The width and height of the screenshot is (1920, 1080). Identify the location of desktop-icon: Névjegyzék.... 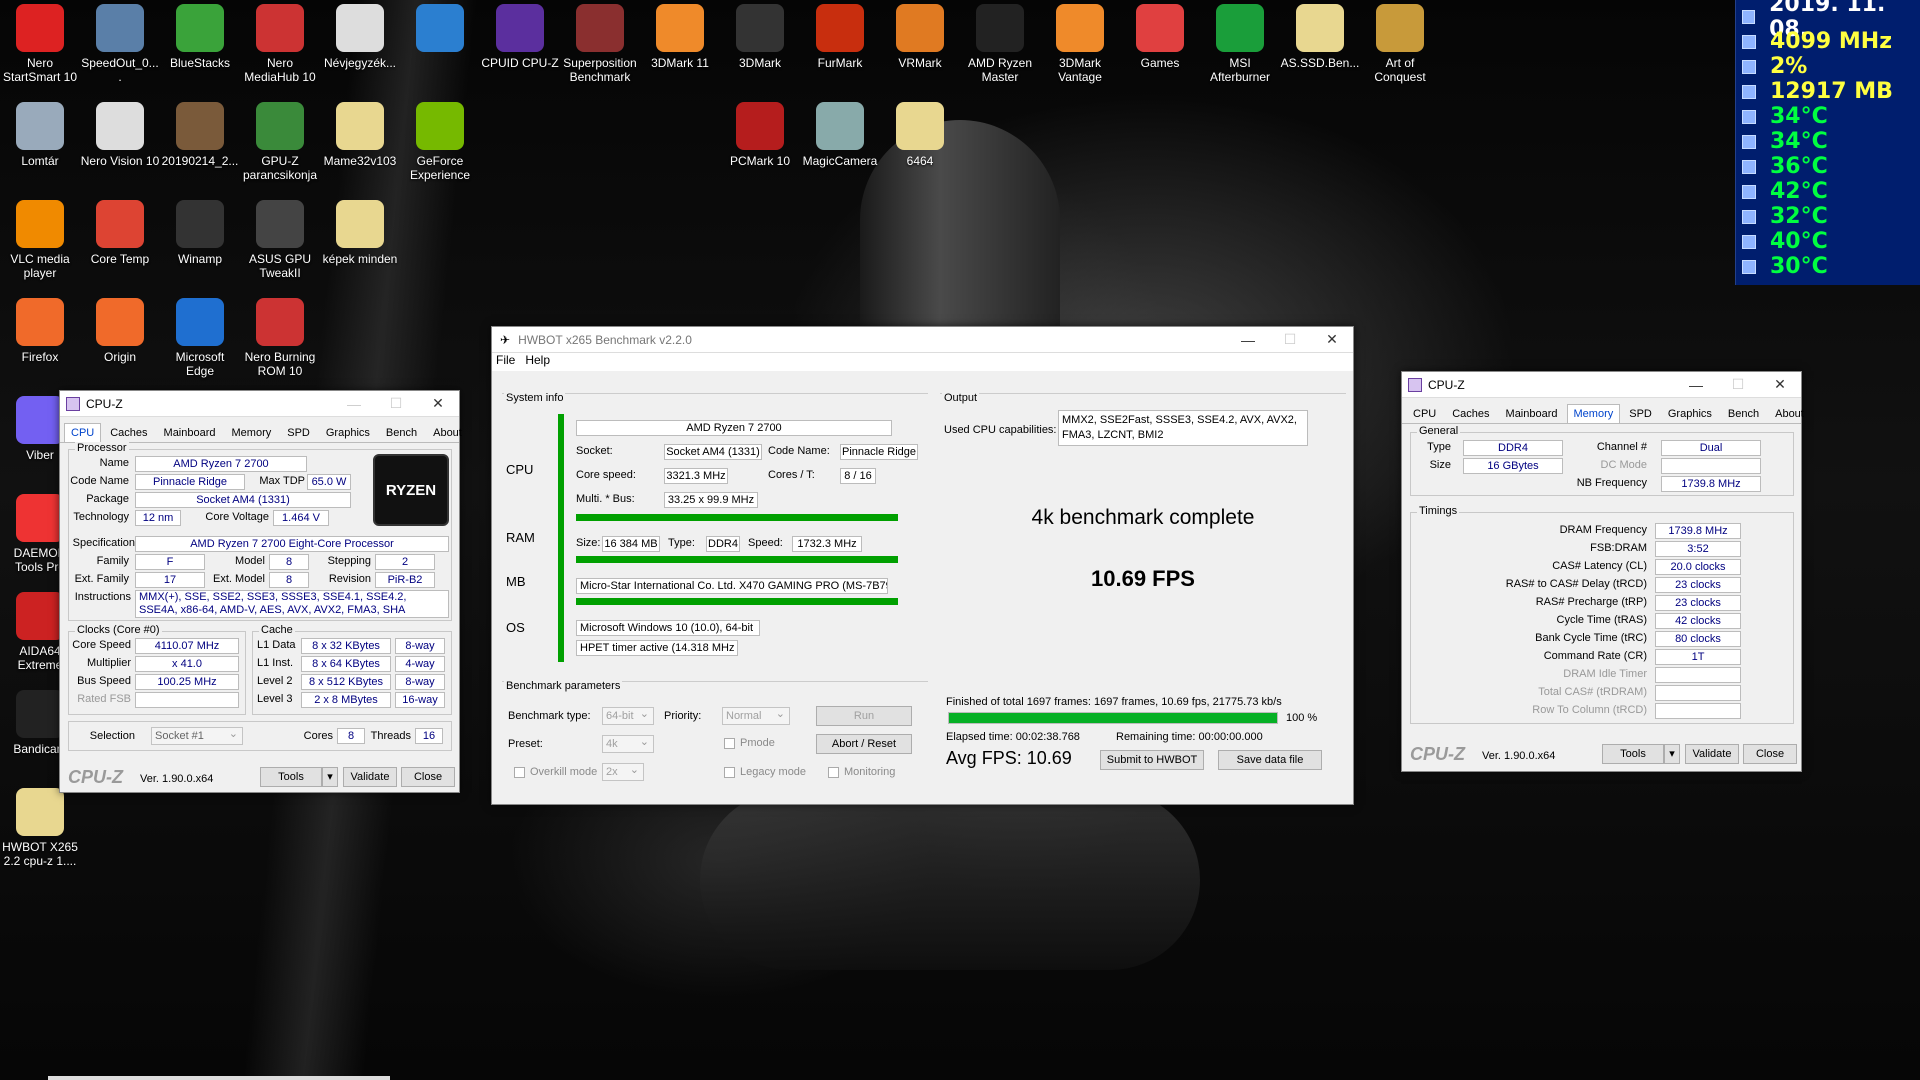
(360, 35).